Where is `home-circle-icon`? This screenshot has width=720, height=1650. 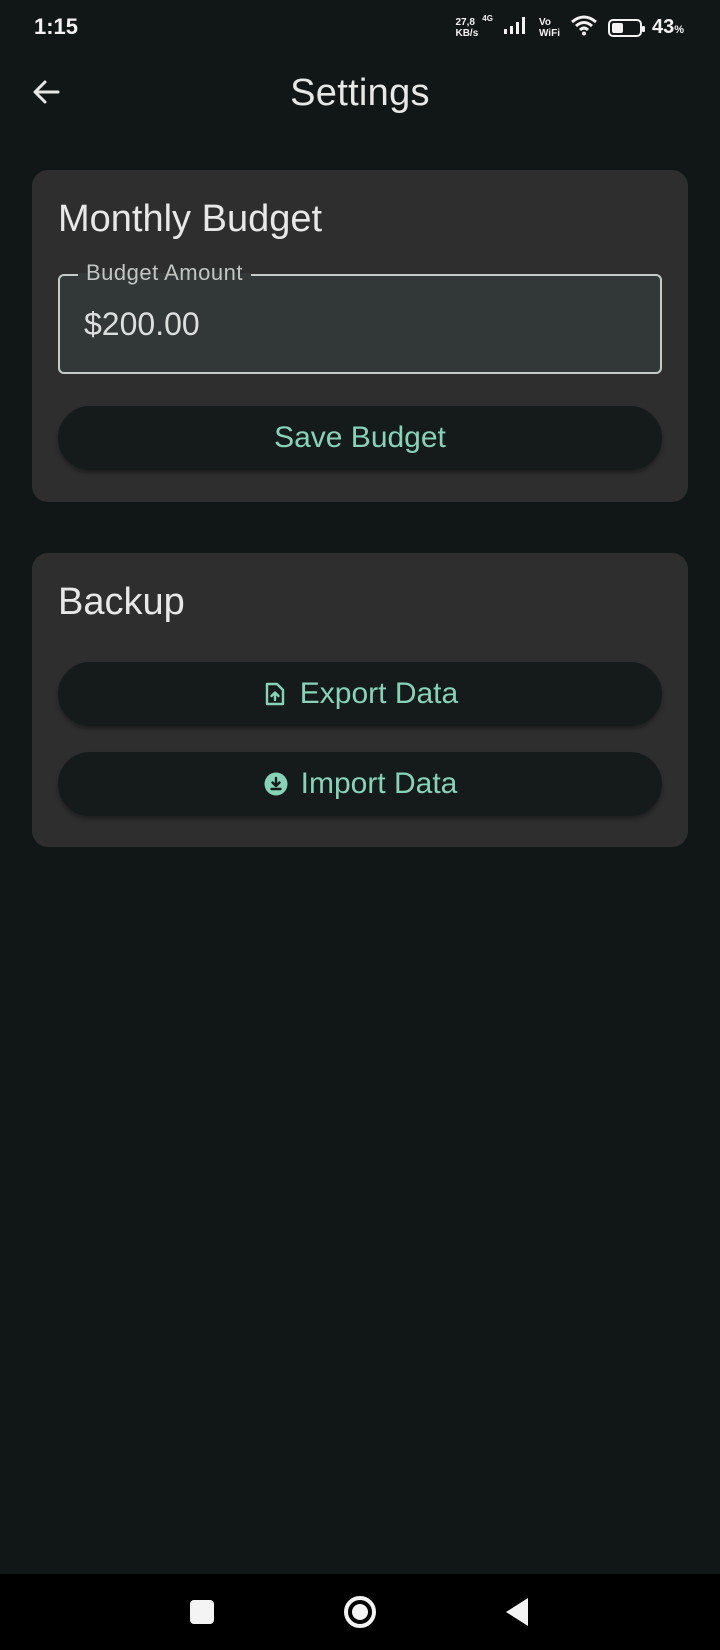
home-circle-icon is located at coordinates (360, 1612).